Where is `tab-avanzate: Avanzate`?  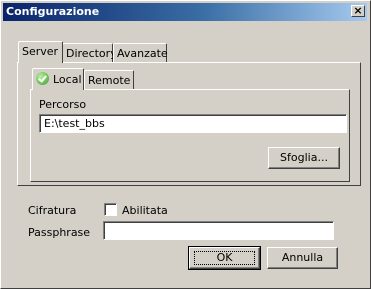
tab-avanzate: Avanzate is located at coordinates (140, 53).